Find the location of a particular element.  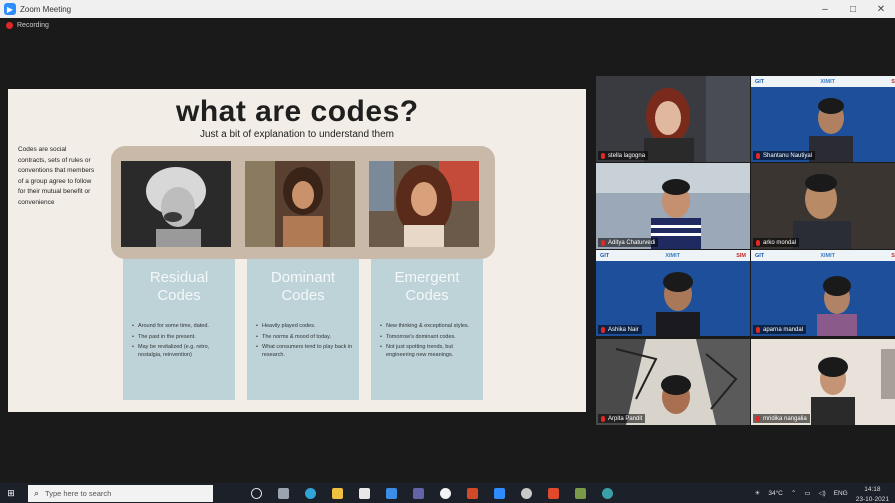

participant-tile-stella: stella lagogna is located at coordinates (673, 119).